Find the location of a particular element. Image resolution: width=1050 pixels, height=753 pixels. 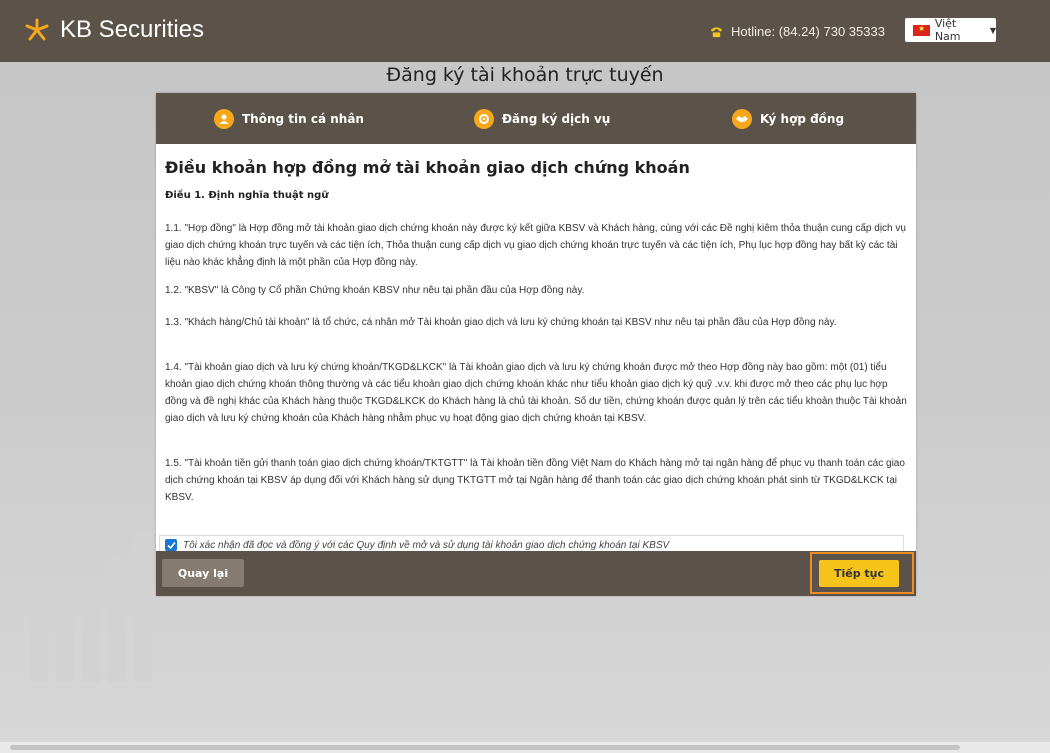

handshake-icon is located at coordinates (742, 119).